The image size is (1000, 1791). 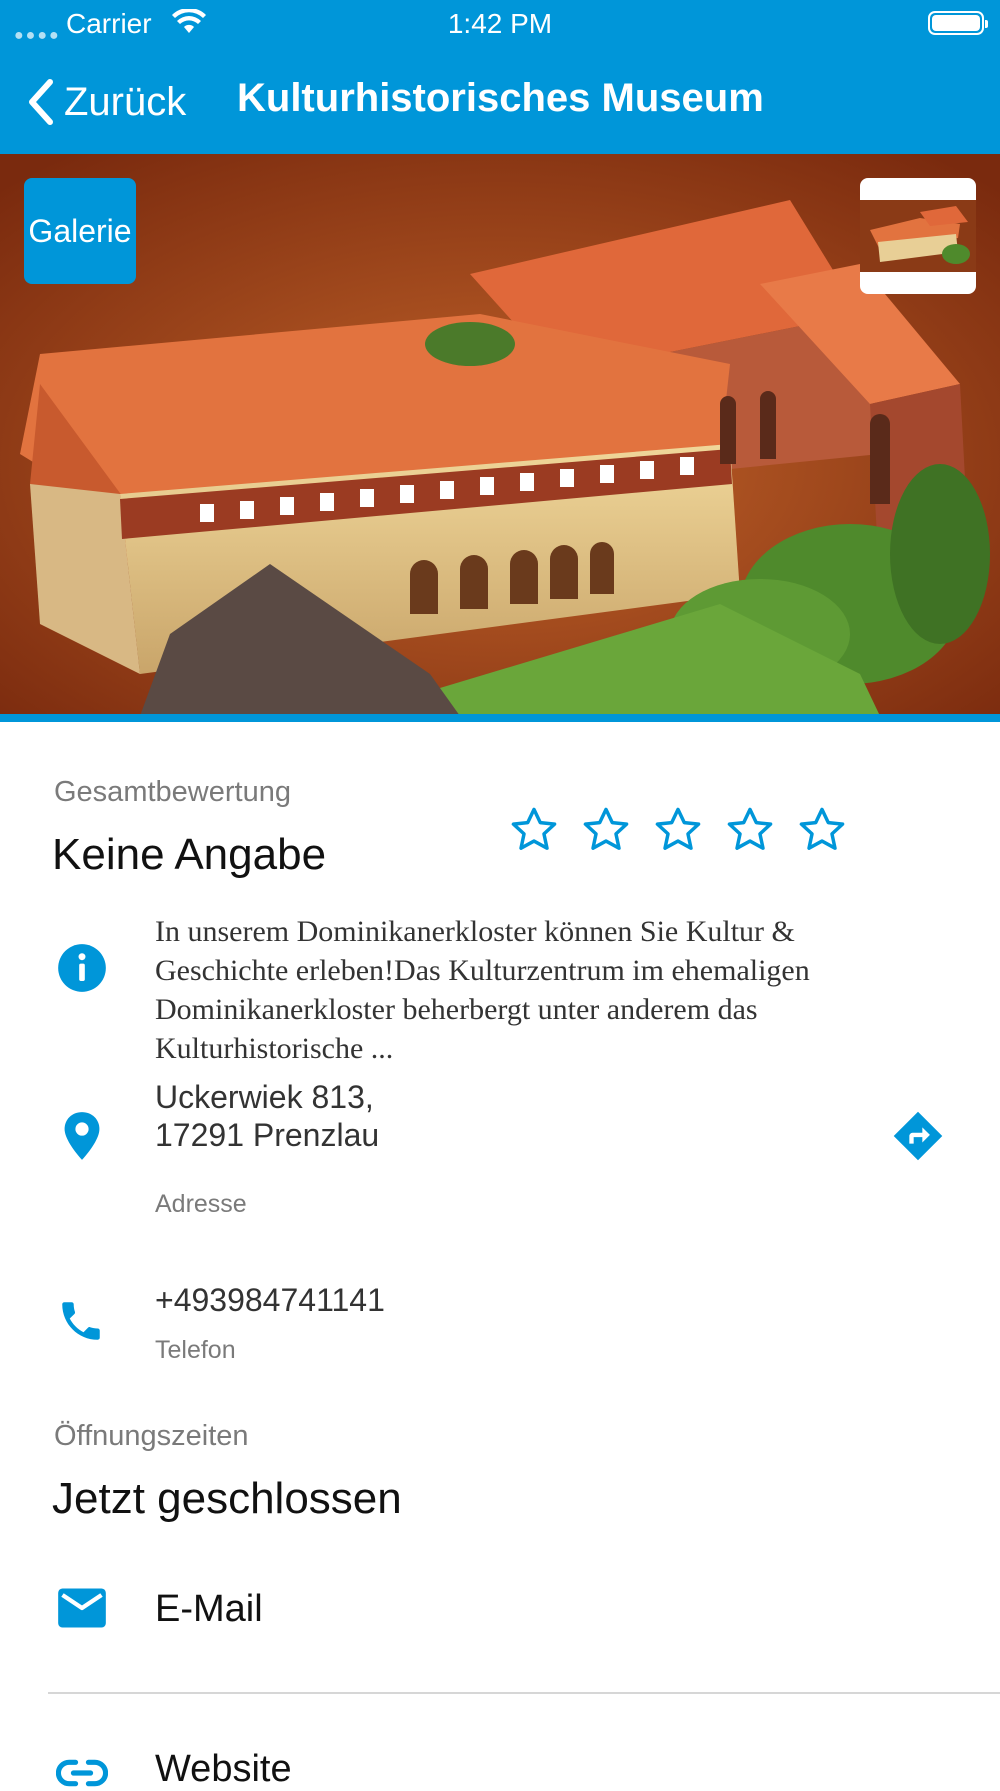 I want to click on mail-icon, so click(x=82, y=1608).